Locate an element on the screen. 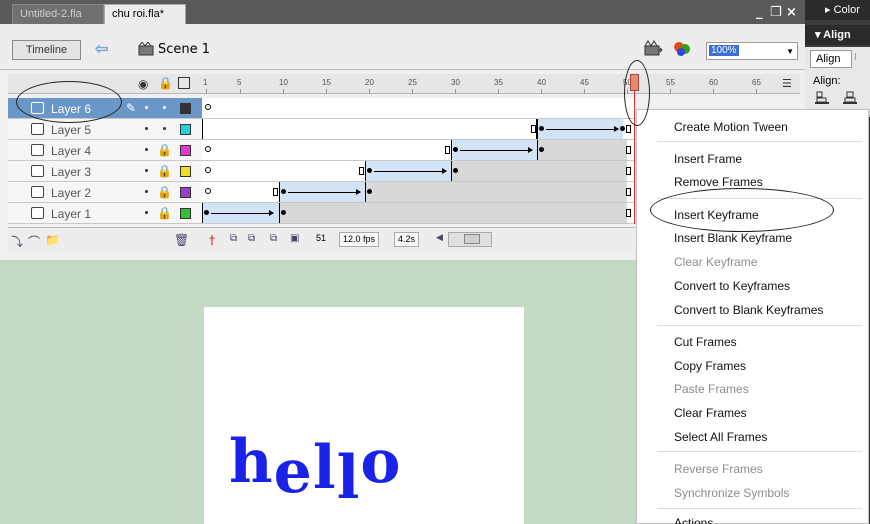 Image resolution: width=870 pixels, height=524 pixels. letter-o: o is located at coordinates (380, 462).